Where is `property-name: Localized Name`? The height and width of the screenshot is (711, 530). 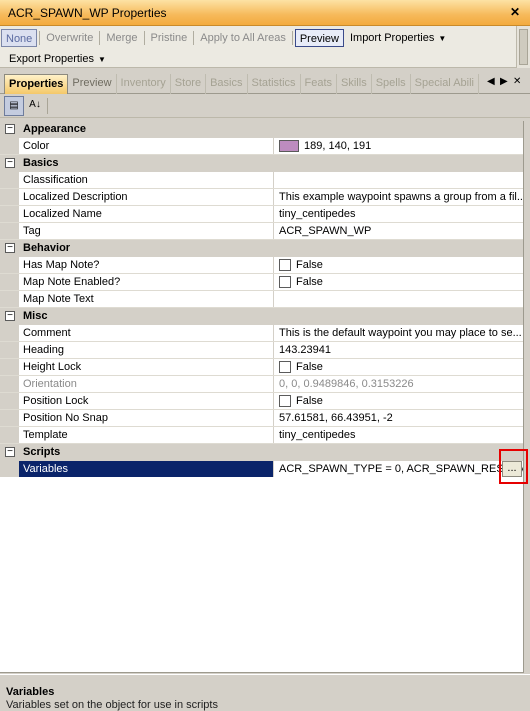
property-name: Localized Name is located at coordinates (146, 214).